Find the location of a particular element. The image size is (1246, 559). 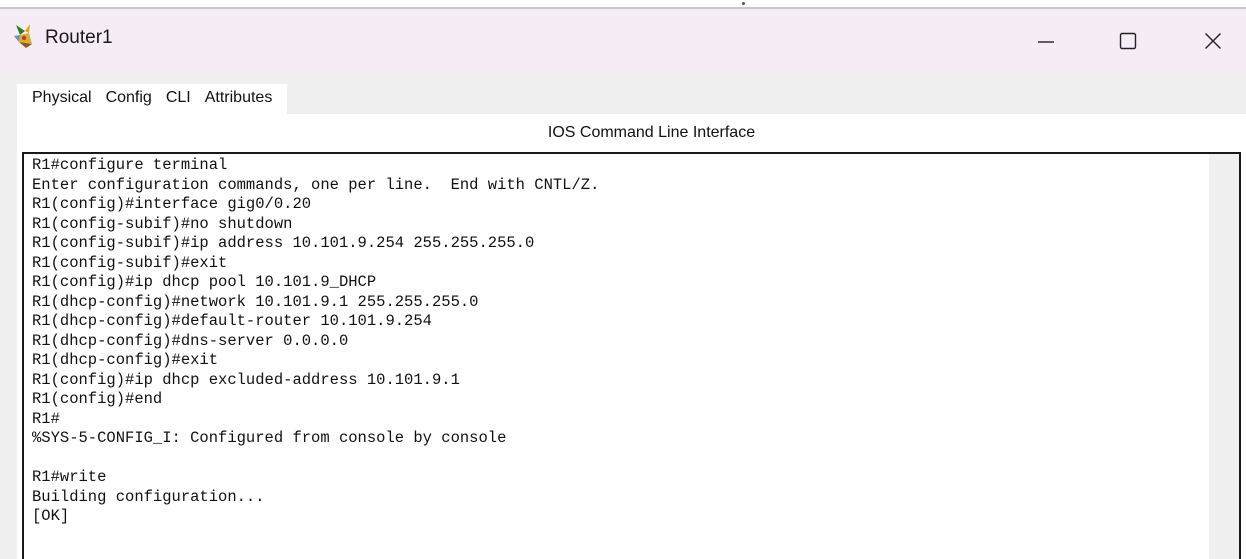

terminal-line: R1(config-subif)#exit is located at coordinates (130, 262).